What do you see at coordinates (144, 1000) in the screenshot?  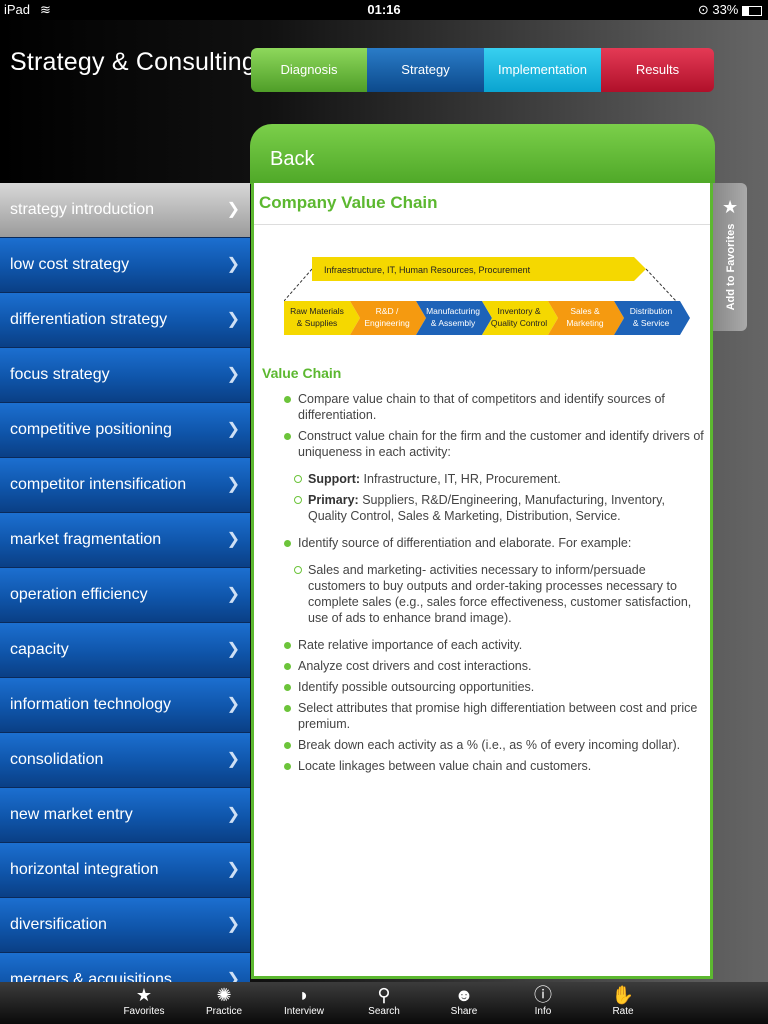 I see `tabbar-favorites: ★ Favorites` at bounding box center [144, 1000].